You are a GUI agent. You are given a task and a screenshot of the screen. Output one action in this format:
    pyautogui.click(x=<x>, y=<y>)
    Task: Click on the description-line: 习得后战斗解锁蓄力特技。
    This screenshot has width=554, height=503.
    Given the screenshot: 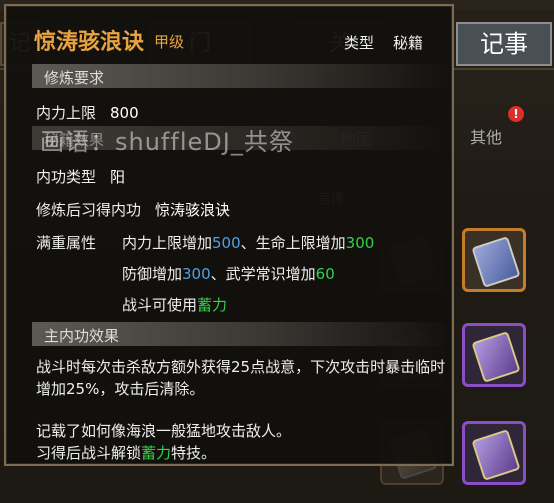 What is the action you would take?
    pyautogui.click(x=241, y=453)
    